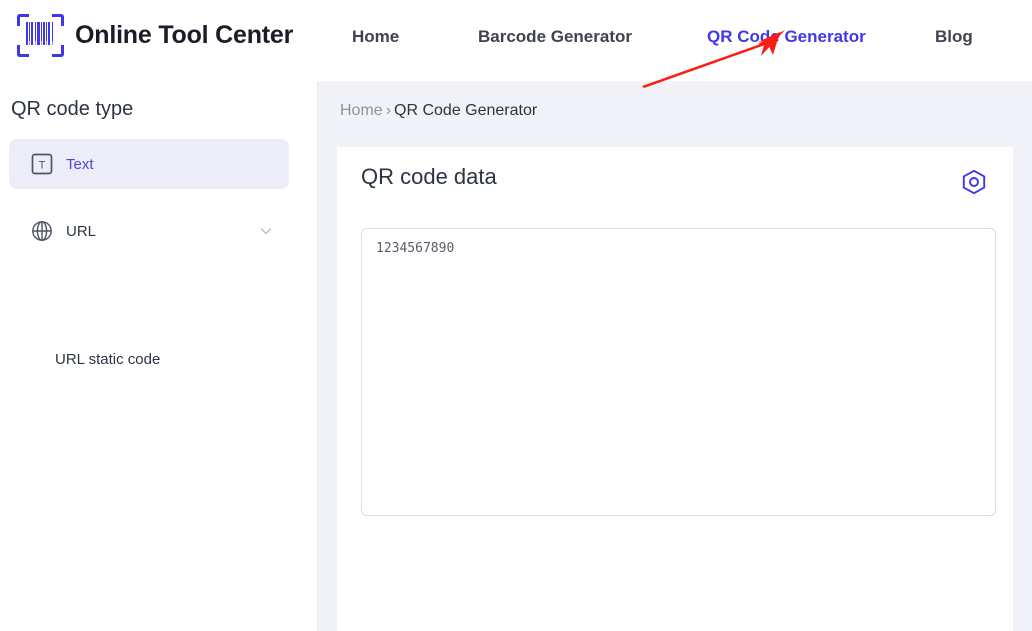  I want to click on nav-item-qr-code-generator: QR Code Generator, so click(786, 37).